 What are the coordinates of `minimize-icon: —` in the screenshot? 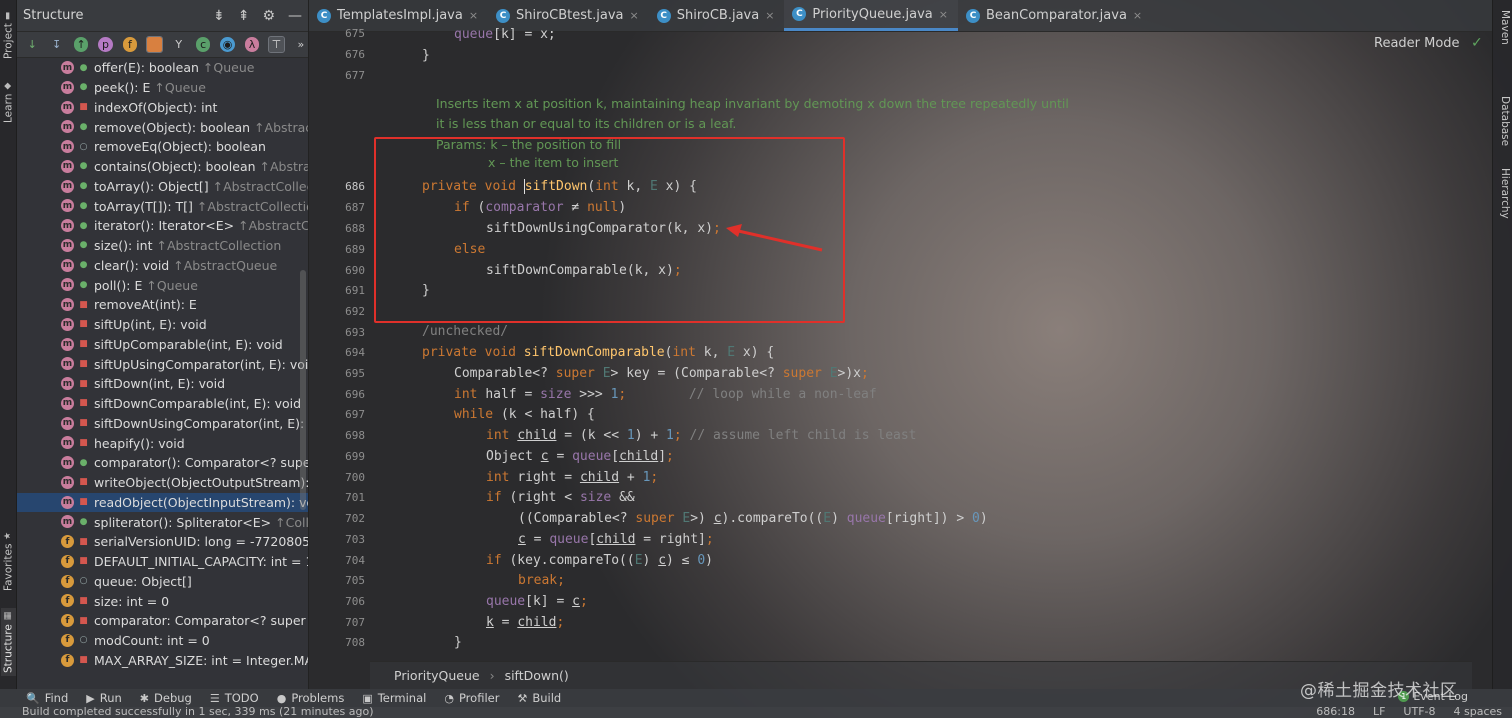 It's located at (295, 16).